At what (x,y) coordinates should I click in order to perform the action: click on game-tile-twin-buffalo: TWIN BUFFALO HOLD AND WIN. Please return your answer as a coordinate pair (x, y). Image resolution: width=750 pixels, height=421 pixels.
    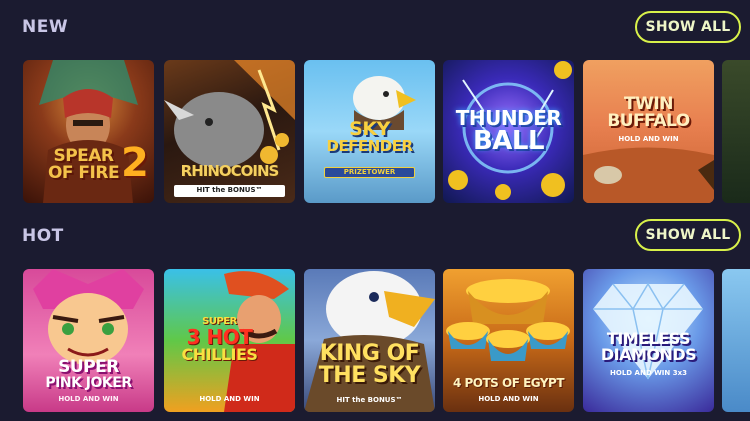
    Looking at the image, I should click on (648, 131).